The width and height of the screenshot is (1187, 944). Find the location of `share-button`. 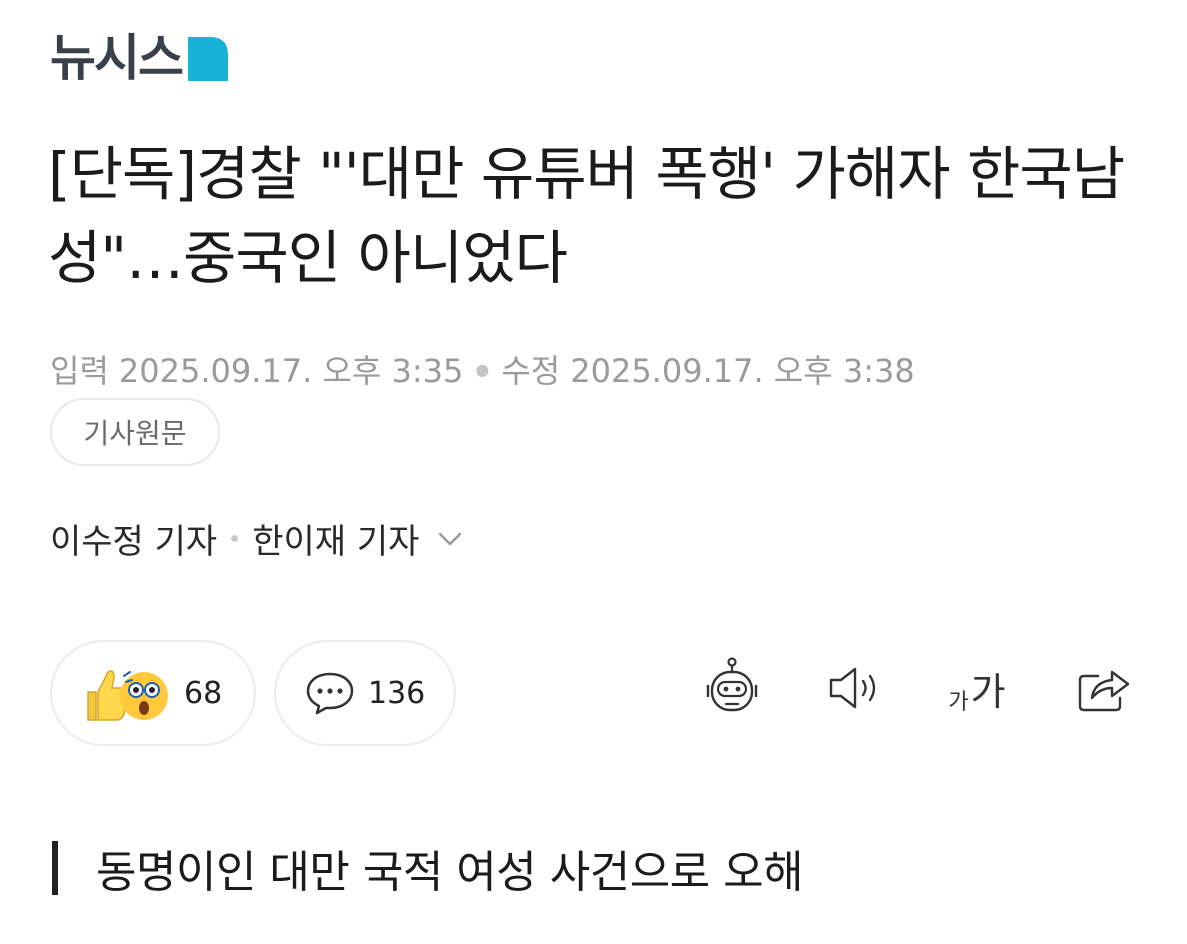

share-button is located at coordinates (1104, 688).